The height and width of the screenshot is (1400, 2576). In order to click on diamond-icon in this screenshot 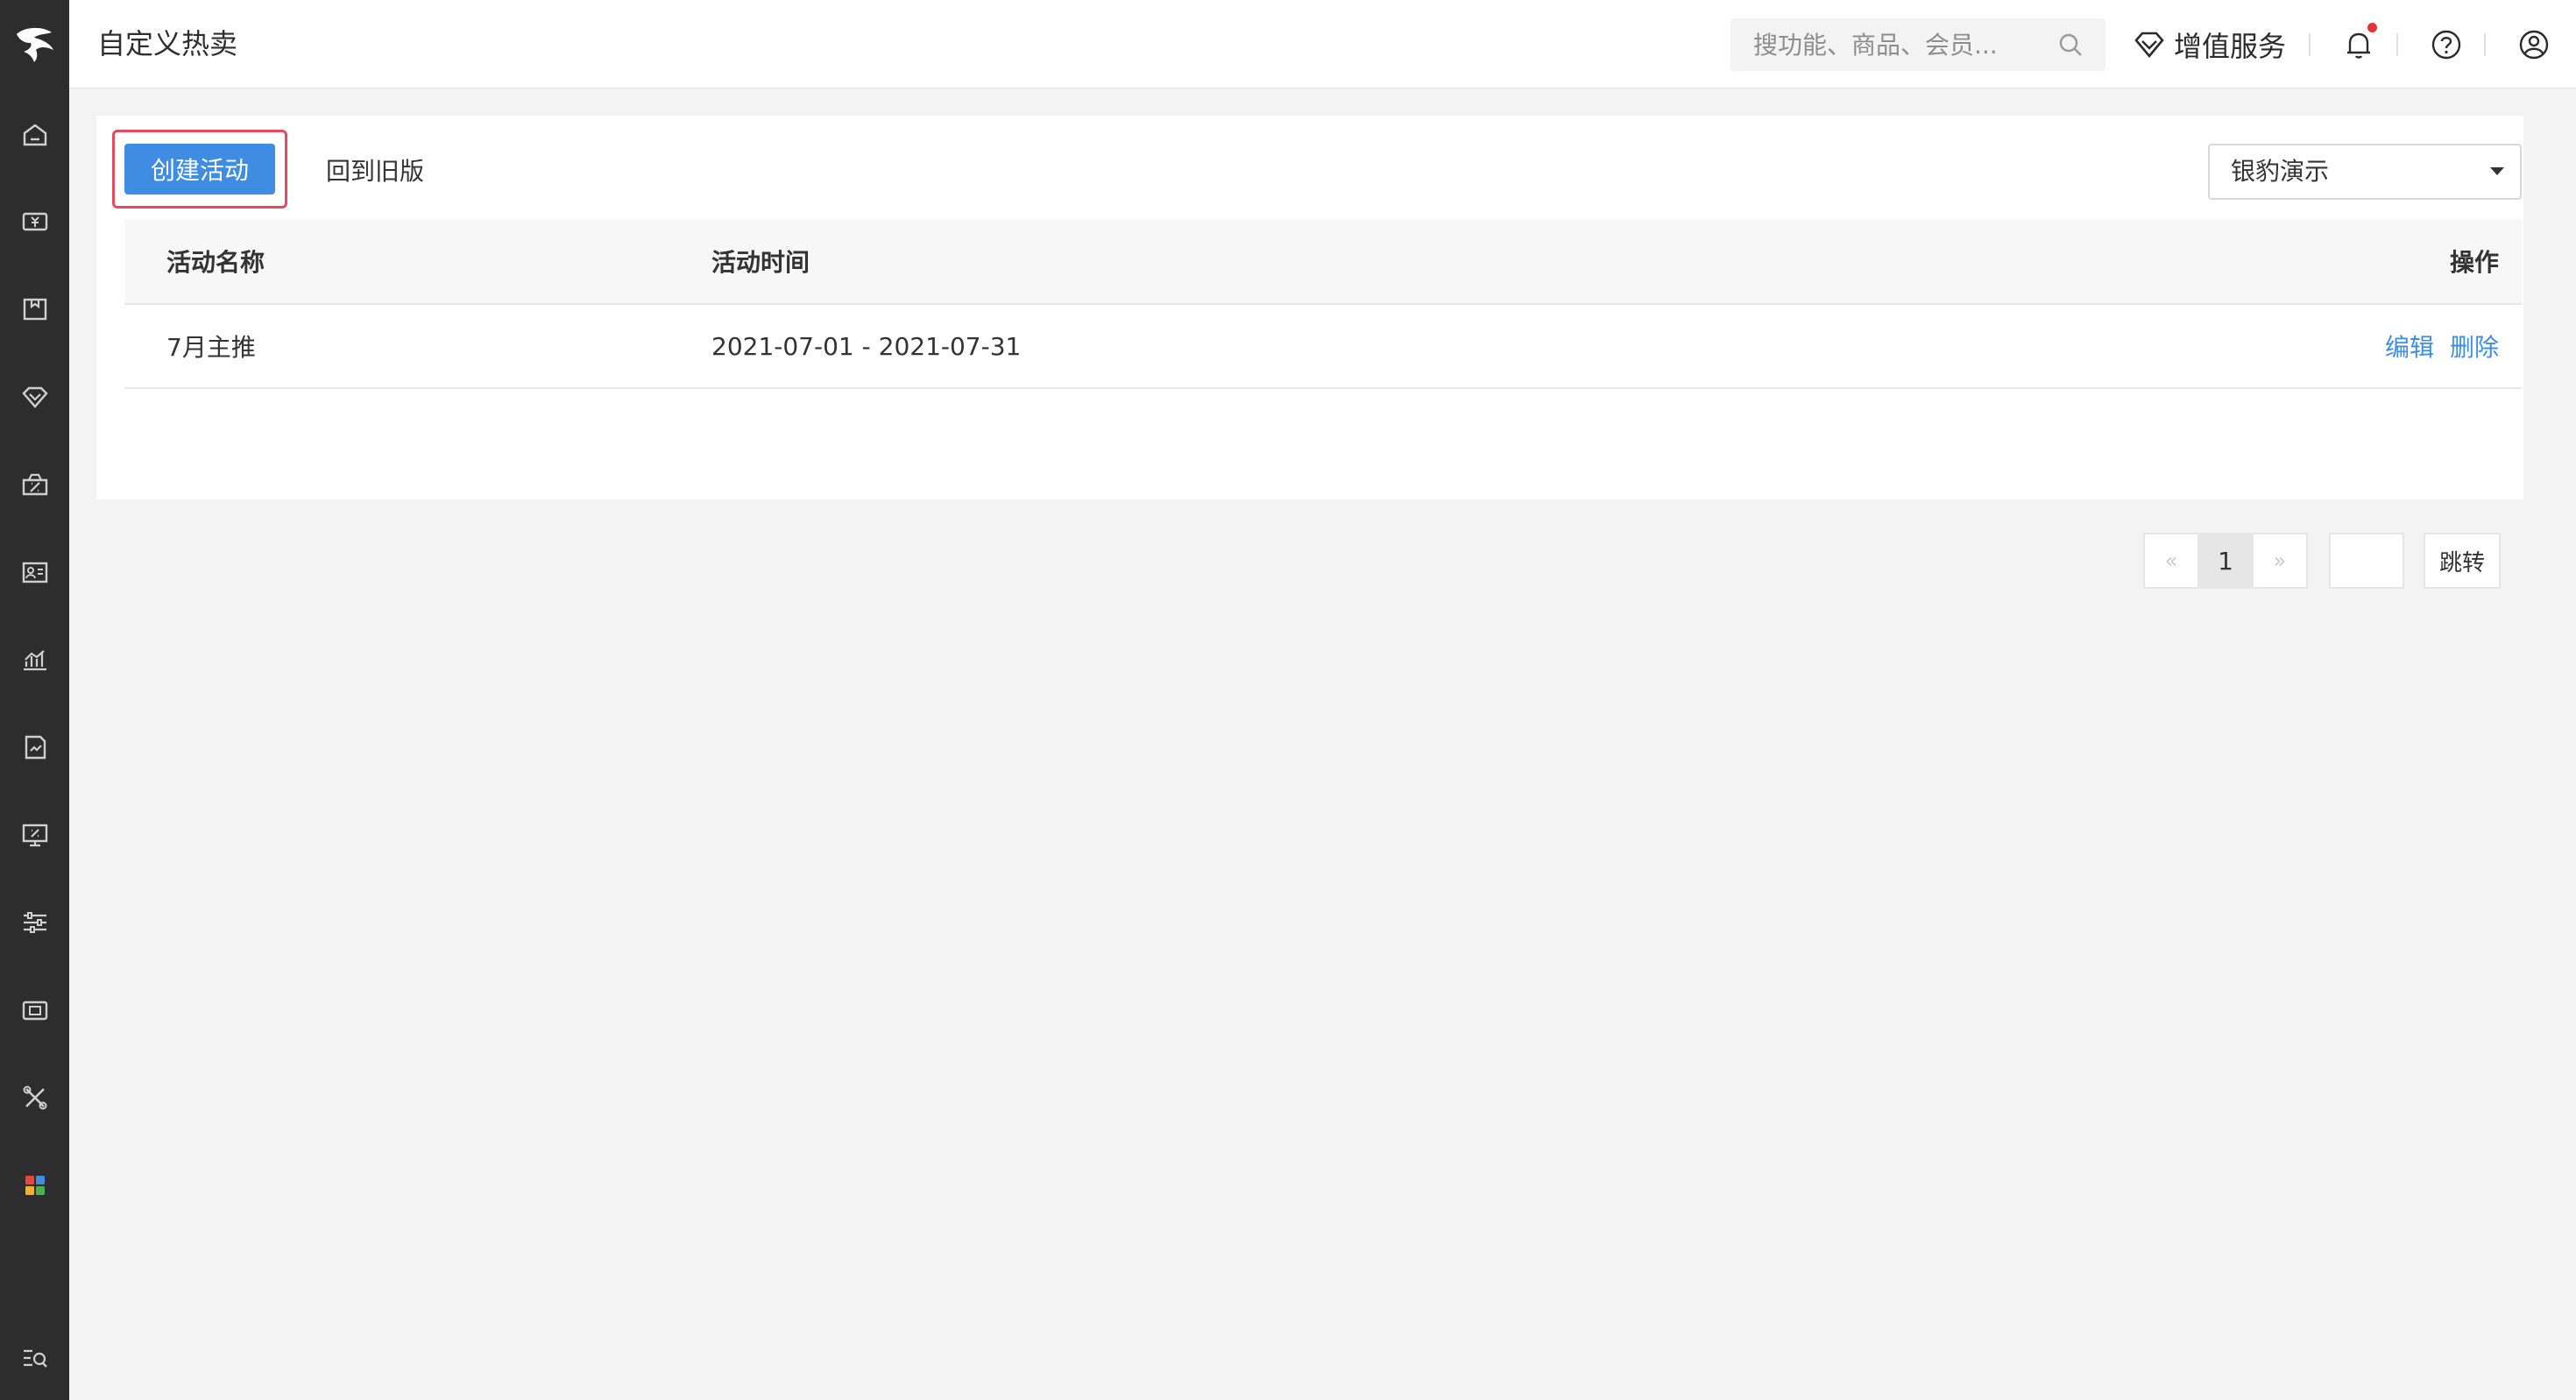, I will do `click(2149, 45)`.